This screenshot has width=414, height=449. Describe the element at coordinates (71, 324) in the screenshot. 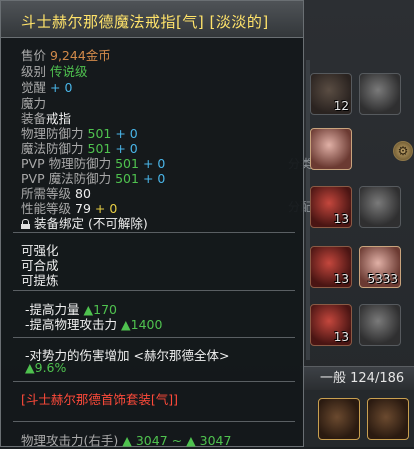

I see `stat-phys-atk-label: -提高物理攻击力` at that location.